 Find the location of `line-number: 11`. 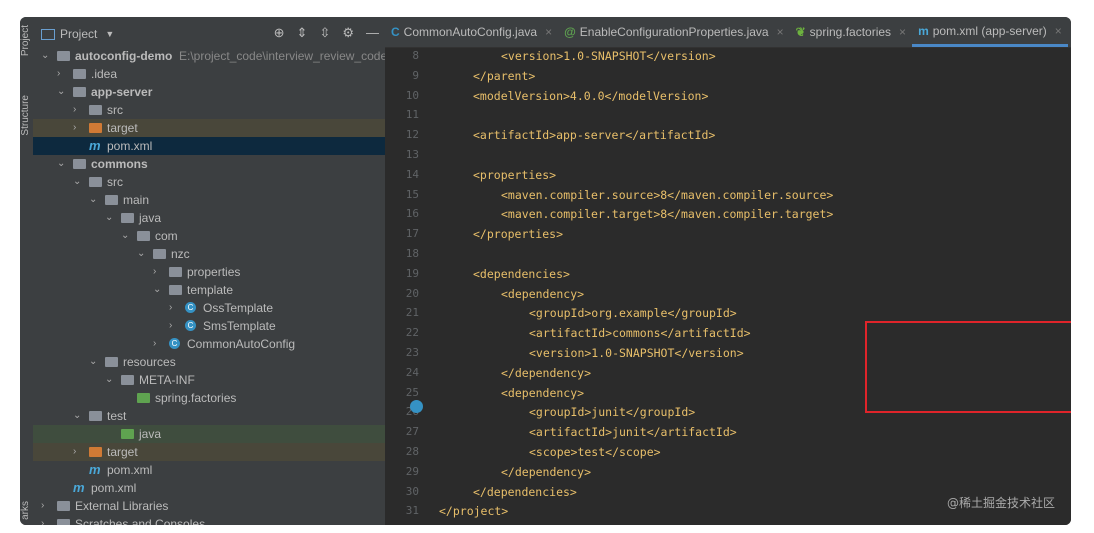

line-number: 11 is located at coordinates (412, 115).